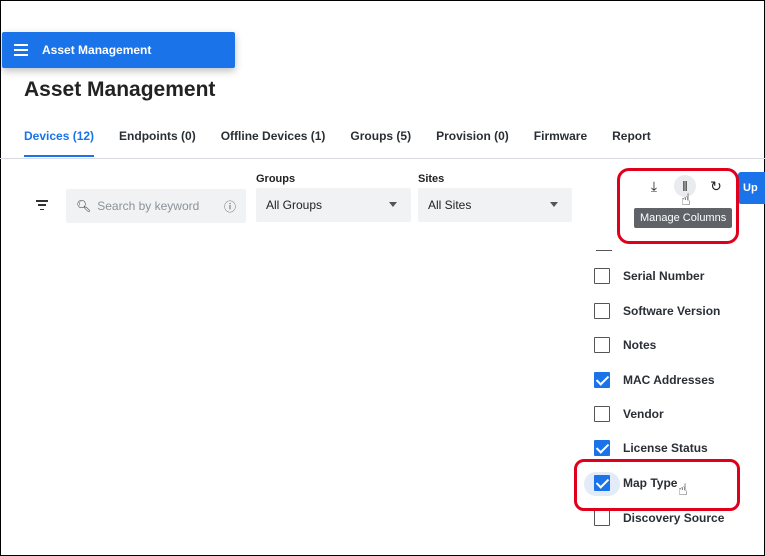  What do you see at coordinates (640, 345) in the screenshot?
I see `column-label: Notes` at bounding box center [640, 345].